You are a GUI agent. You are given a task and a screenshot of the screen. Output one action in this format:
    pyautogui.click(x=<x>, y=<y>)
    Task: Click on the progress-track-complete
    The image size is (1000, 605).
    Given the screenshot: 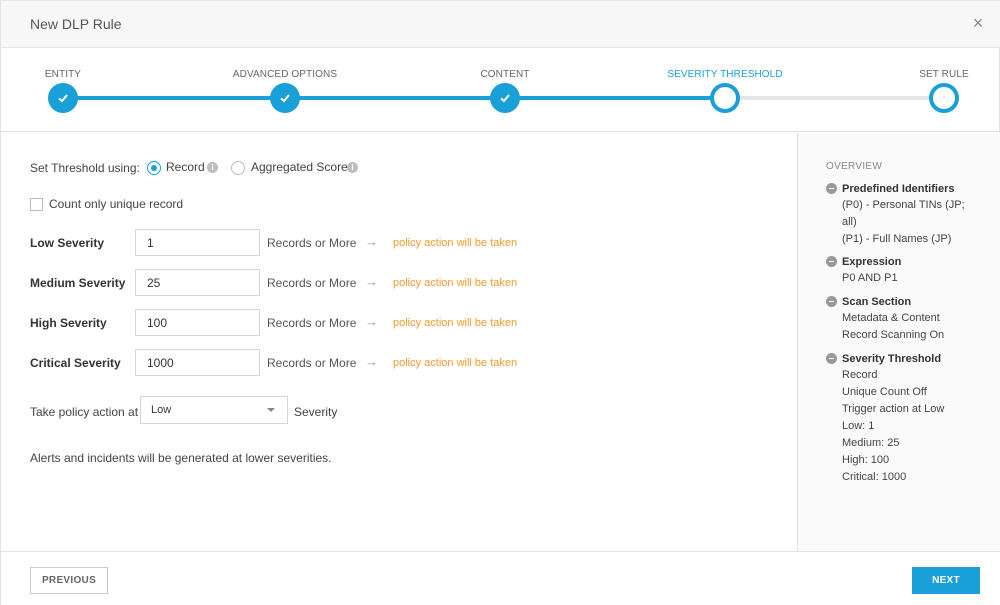 What is the action you would take?
    pyautogui.click(x=394, y=98)
    